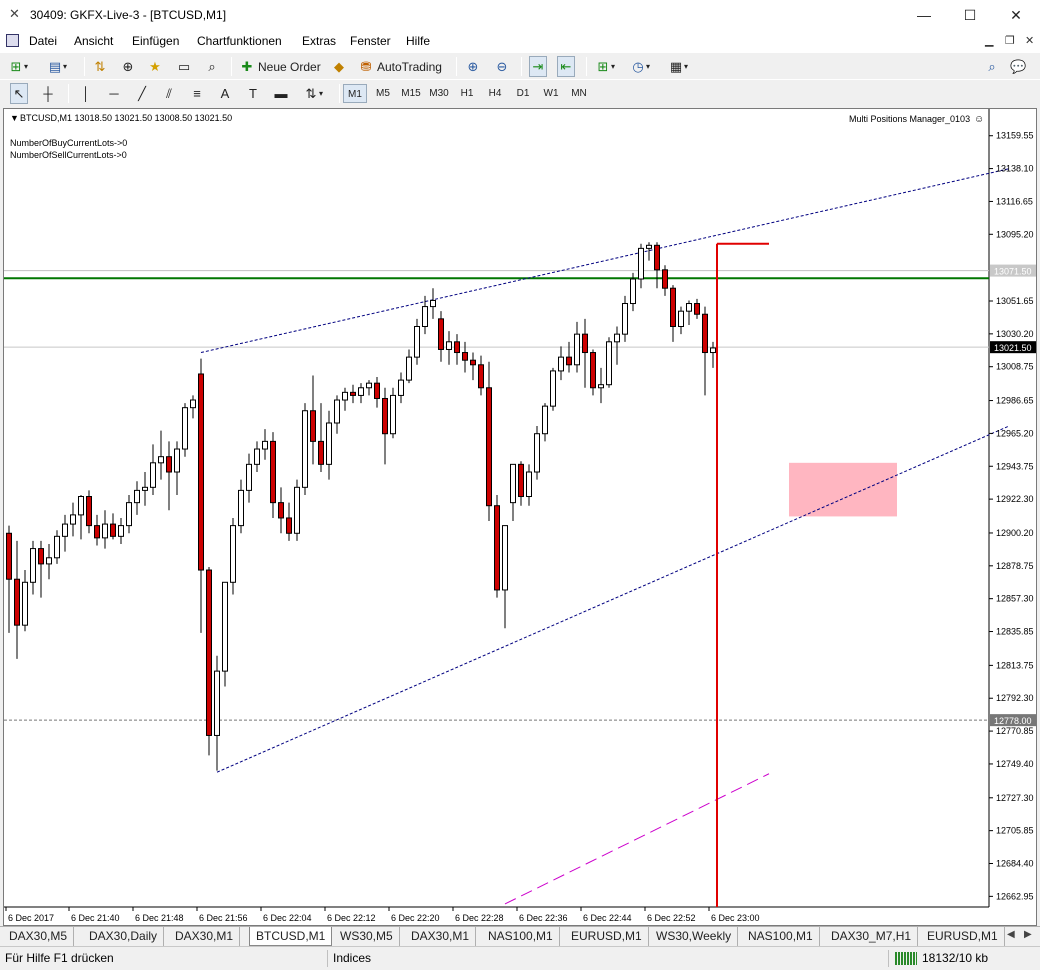  What do you see at coordinates (605, 66) in the screenshot?
I see `indicators-button: ⊞ ▾` at bounding box center [605, 66].